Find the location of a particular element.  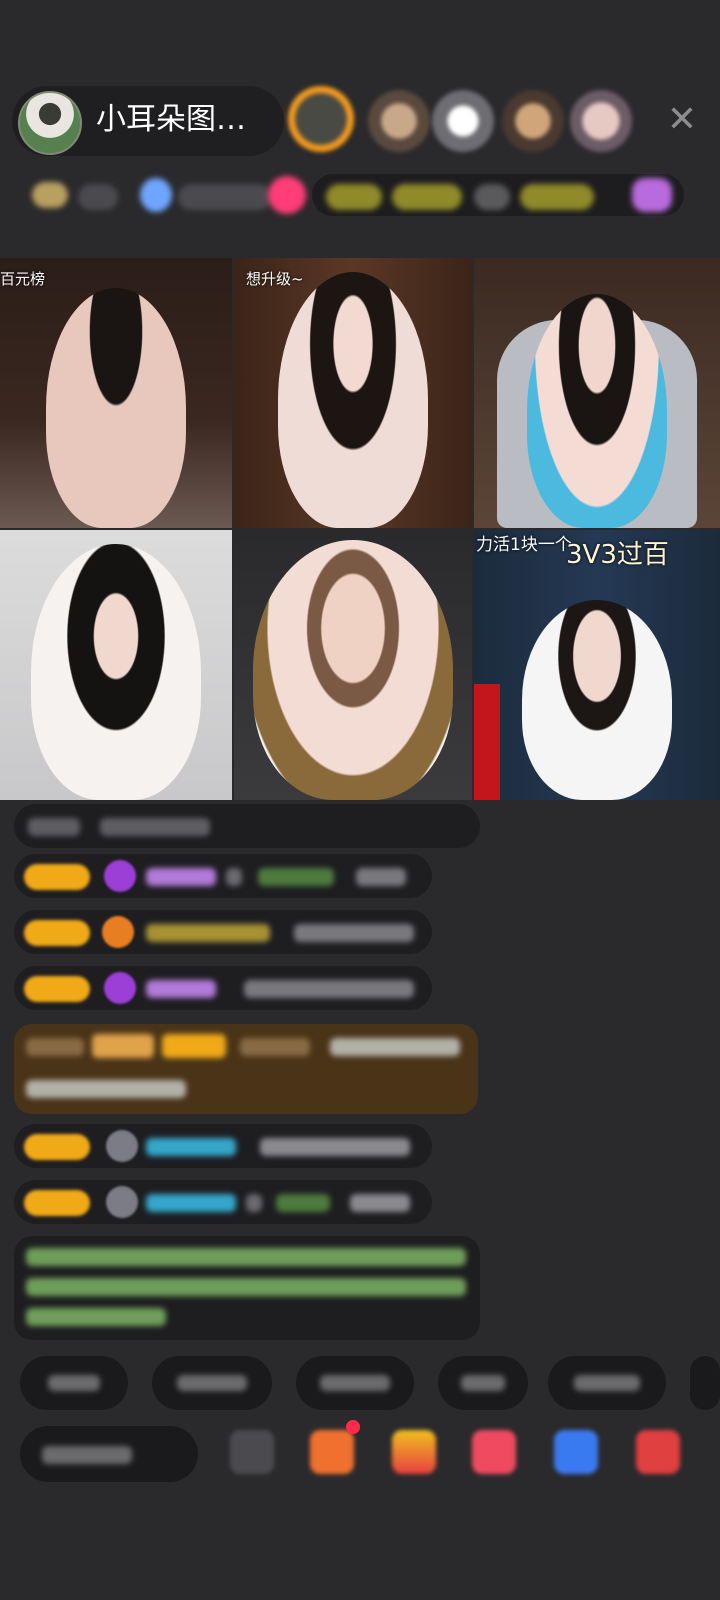

tile-label: 想升级~ is located at coordinates (275, 279).